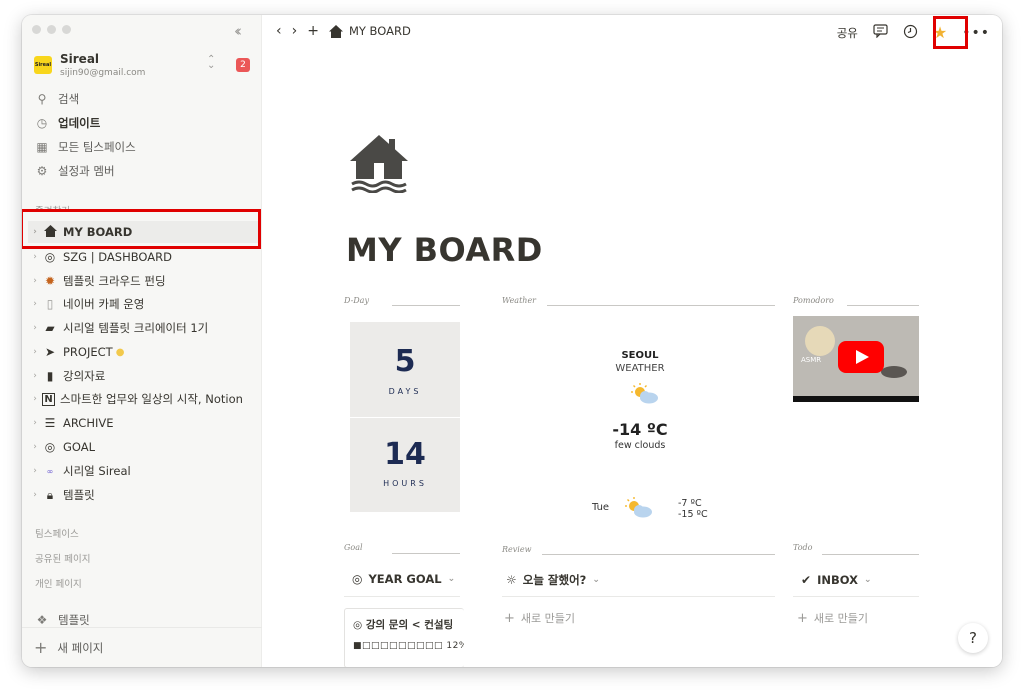  What do you see at coordinates (847, 33) in the screenshot?
I see `share-button: 공유` at bounding box center [847, 33].